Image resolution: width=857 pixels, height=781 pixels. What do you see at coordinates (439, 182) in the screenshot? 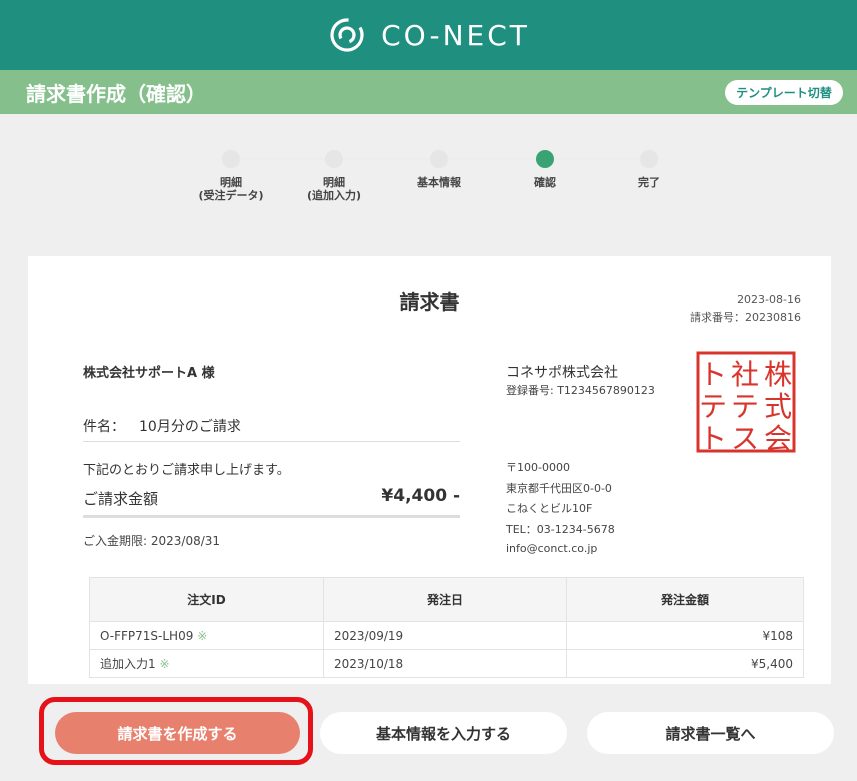
I see `step-label: 基本情報` at bounding box center [439, 182].